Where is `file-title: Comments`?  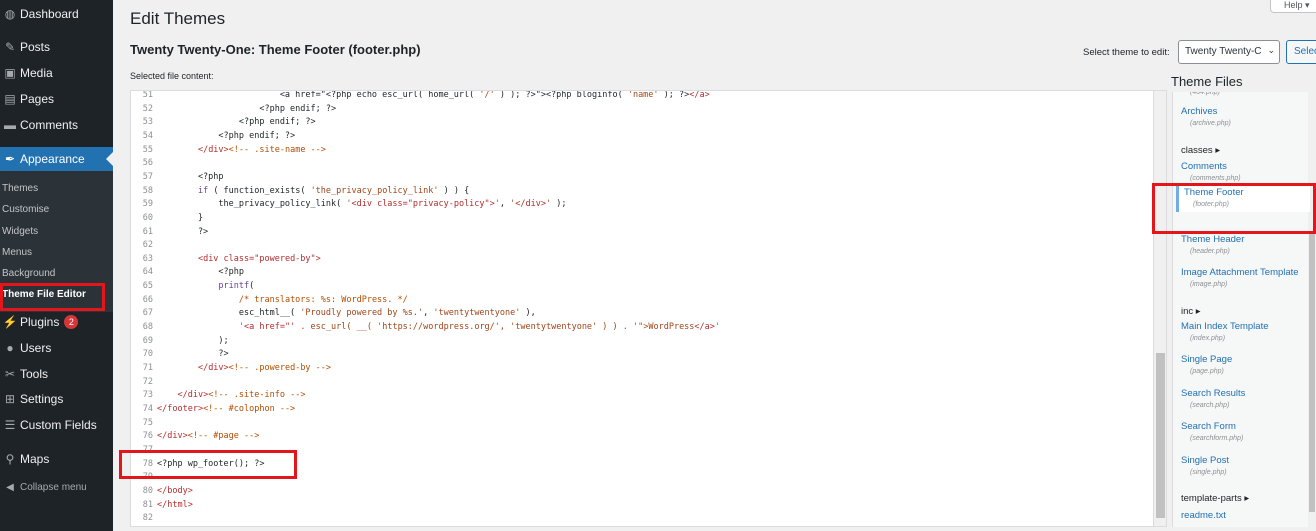
file-title: Comments is located at coordinates (1204, 166).